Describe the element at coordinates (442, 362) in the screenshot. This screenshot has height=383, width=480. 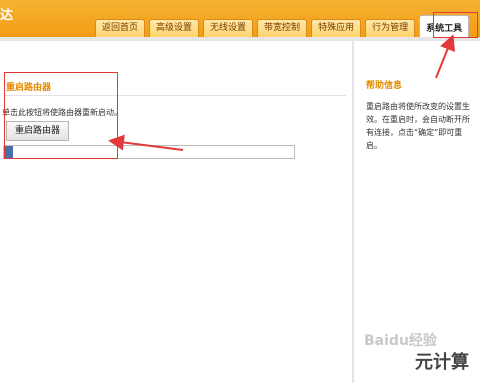
I see `watermark-site: 元计算` at that location.